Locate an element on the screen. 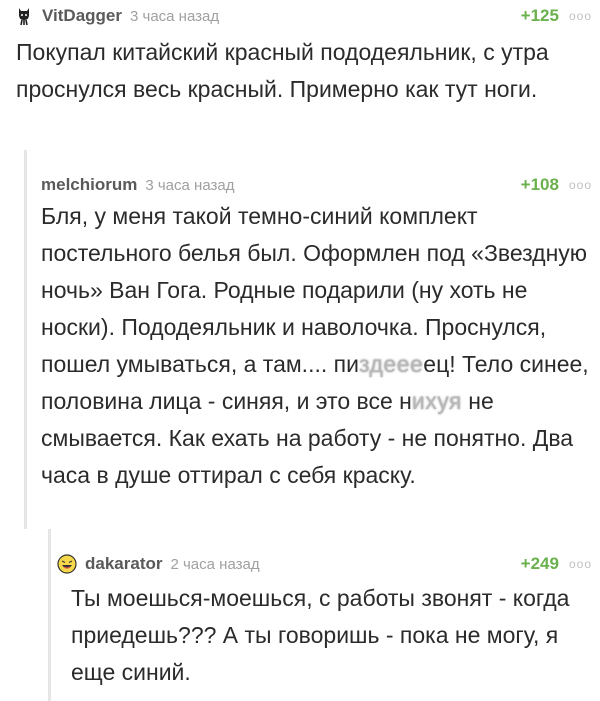 This screenshot has width=600, height=701. comment-header: dakarator 2 часа назад +249 ooo is located at coordinates (324, 564).